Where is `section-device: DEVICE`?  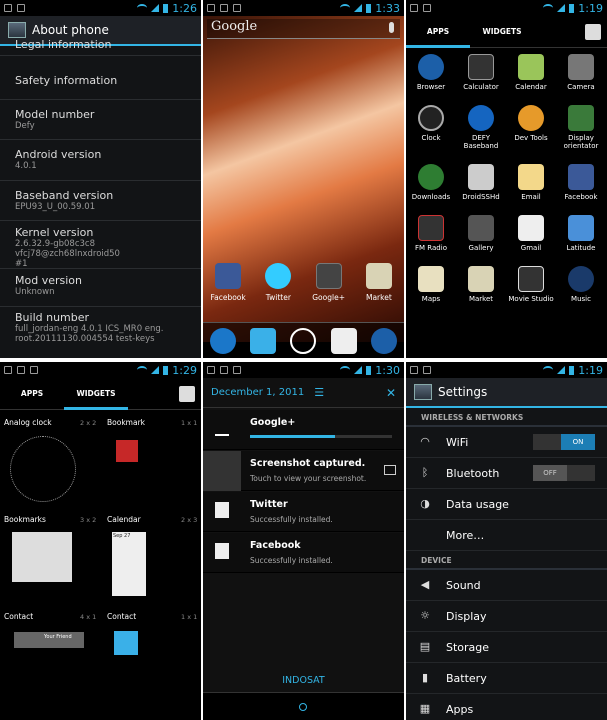
section-device: DEVICE is located at coordinates (506, 560).